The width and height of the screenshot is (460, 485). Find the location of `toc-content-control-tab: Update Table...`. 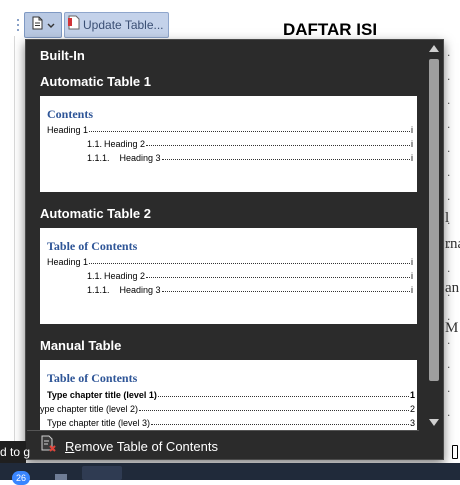

toc-content-control-tab: Update Table... is located at coordinates (92, 25).